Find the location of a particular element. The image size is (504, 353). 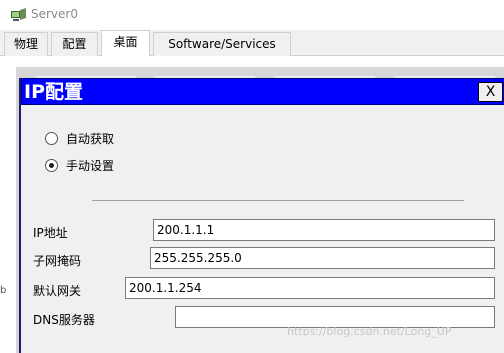

tab-config: 配置 is located at coordinates (74, 44).